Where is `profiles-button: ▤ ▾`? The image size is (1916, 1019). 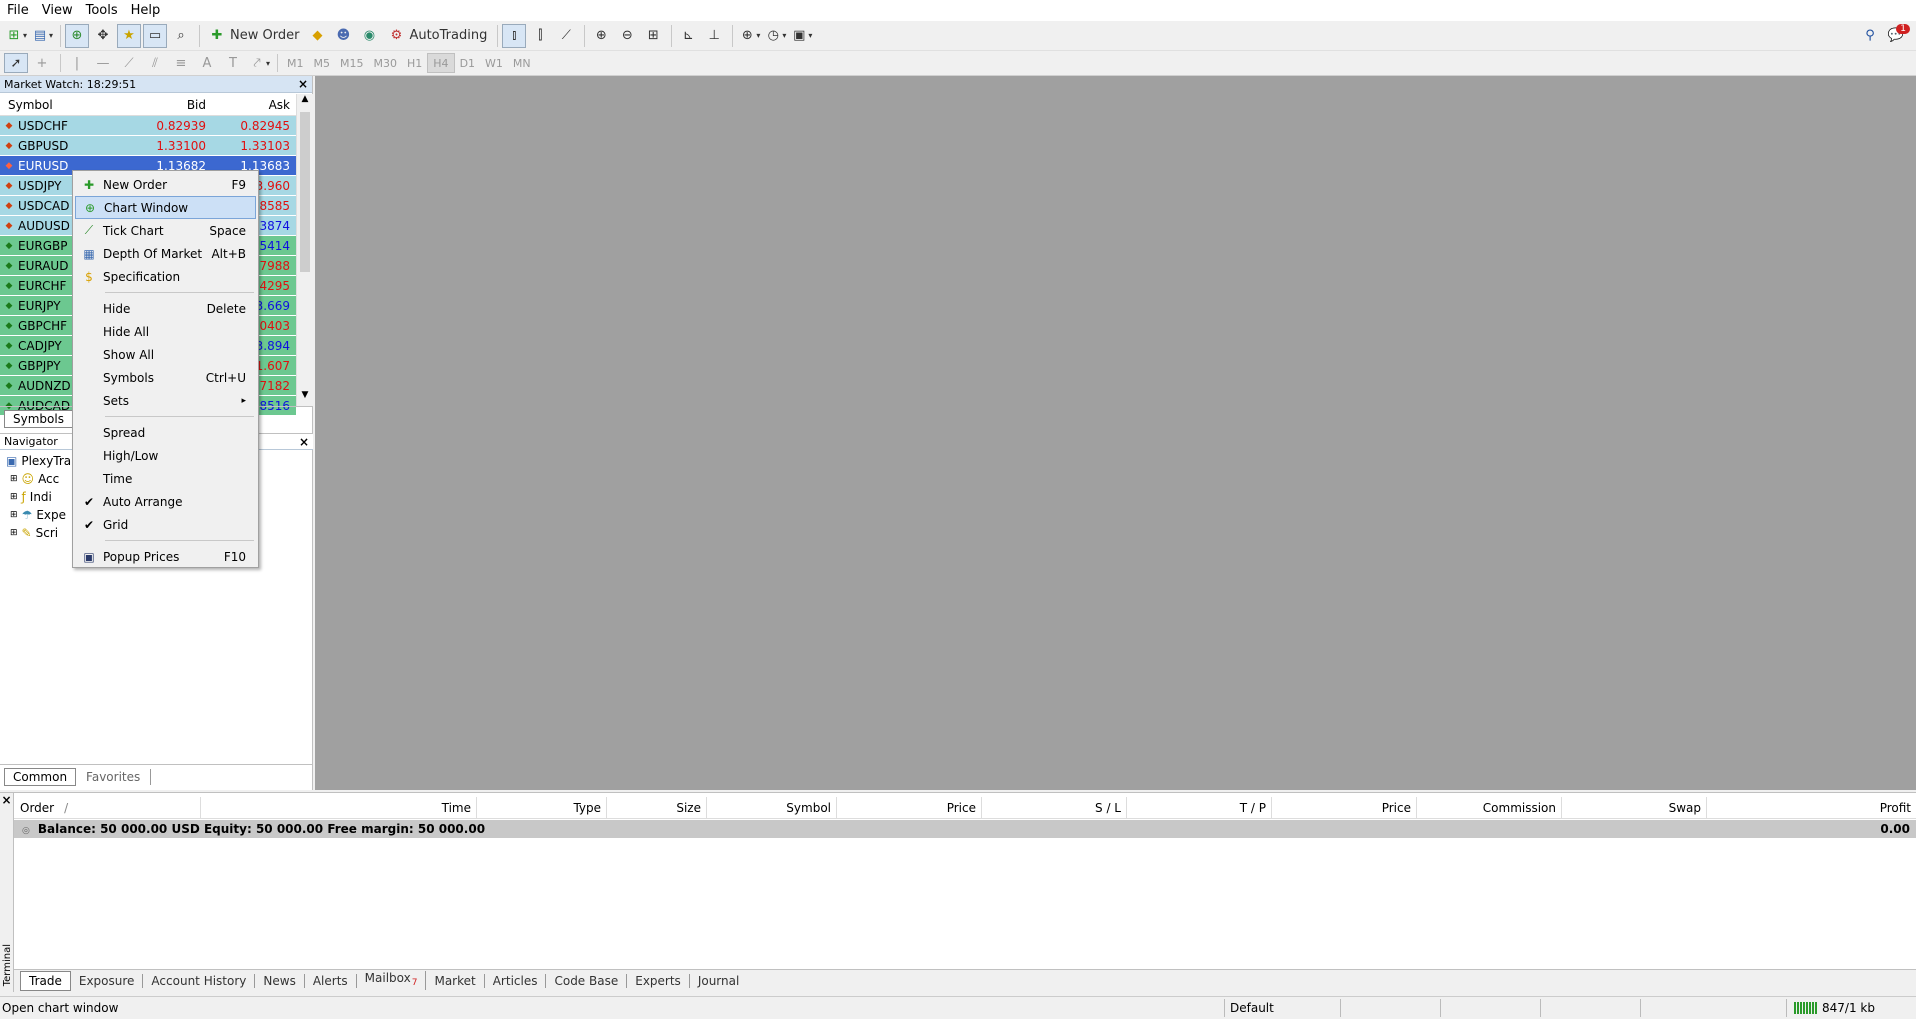
profiles-button: ▤ ▾ is located at coordinates (42, 36).